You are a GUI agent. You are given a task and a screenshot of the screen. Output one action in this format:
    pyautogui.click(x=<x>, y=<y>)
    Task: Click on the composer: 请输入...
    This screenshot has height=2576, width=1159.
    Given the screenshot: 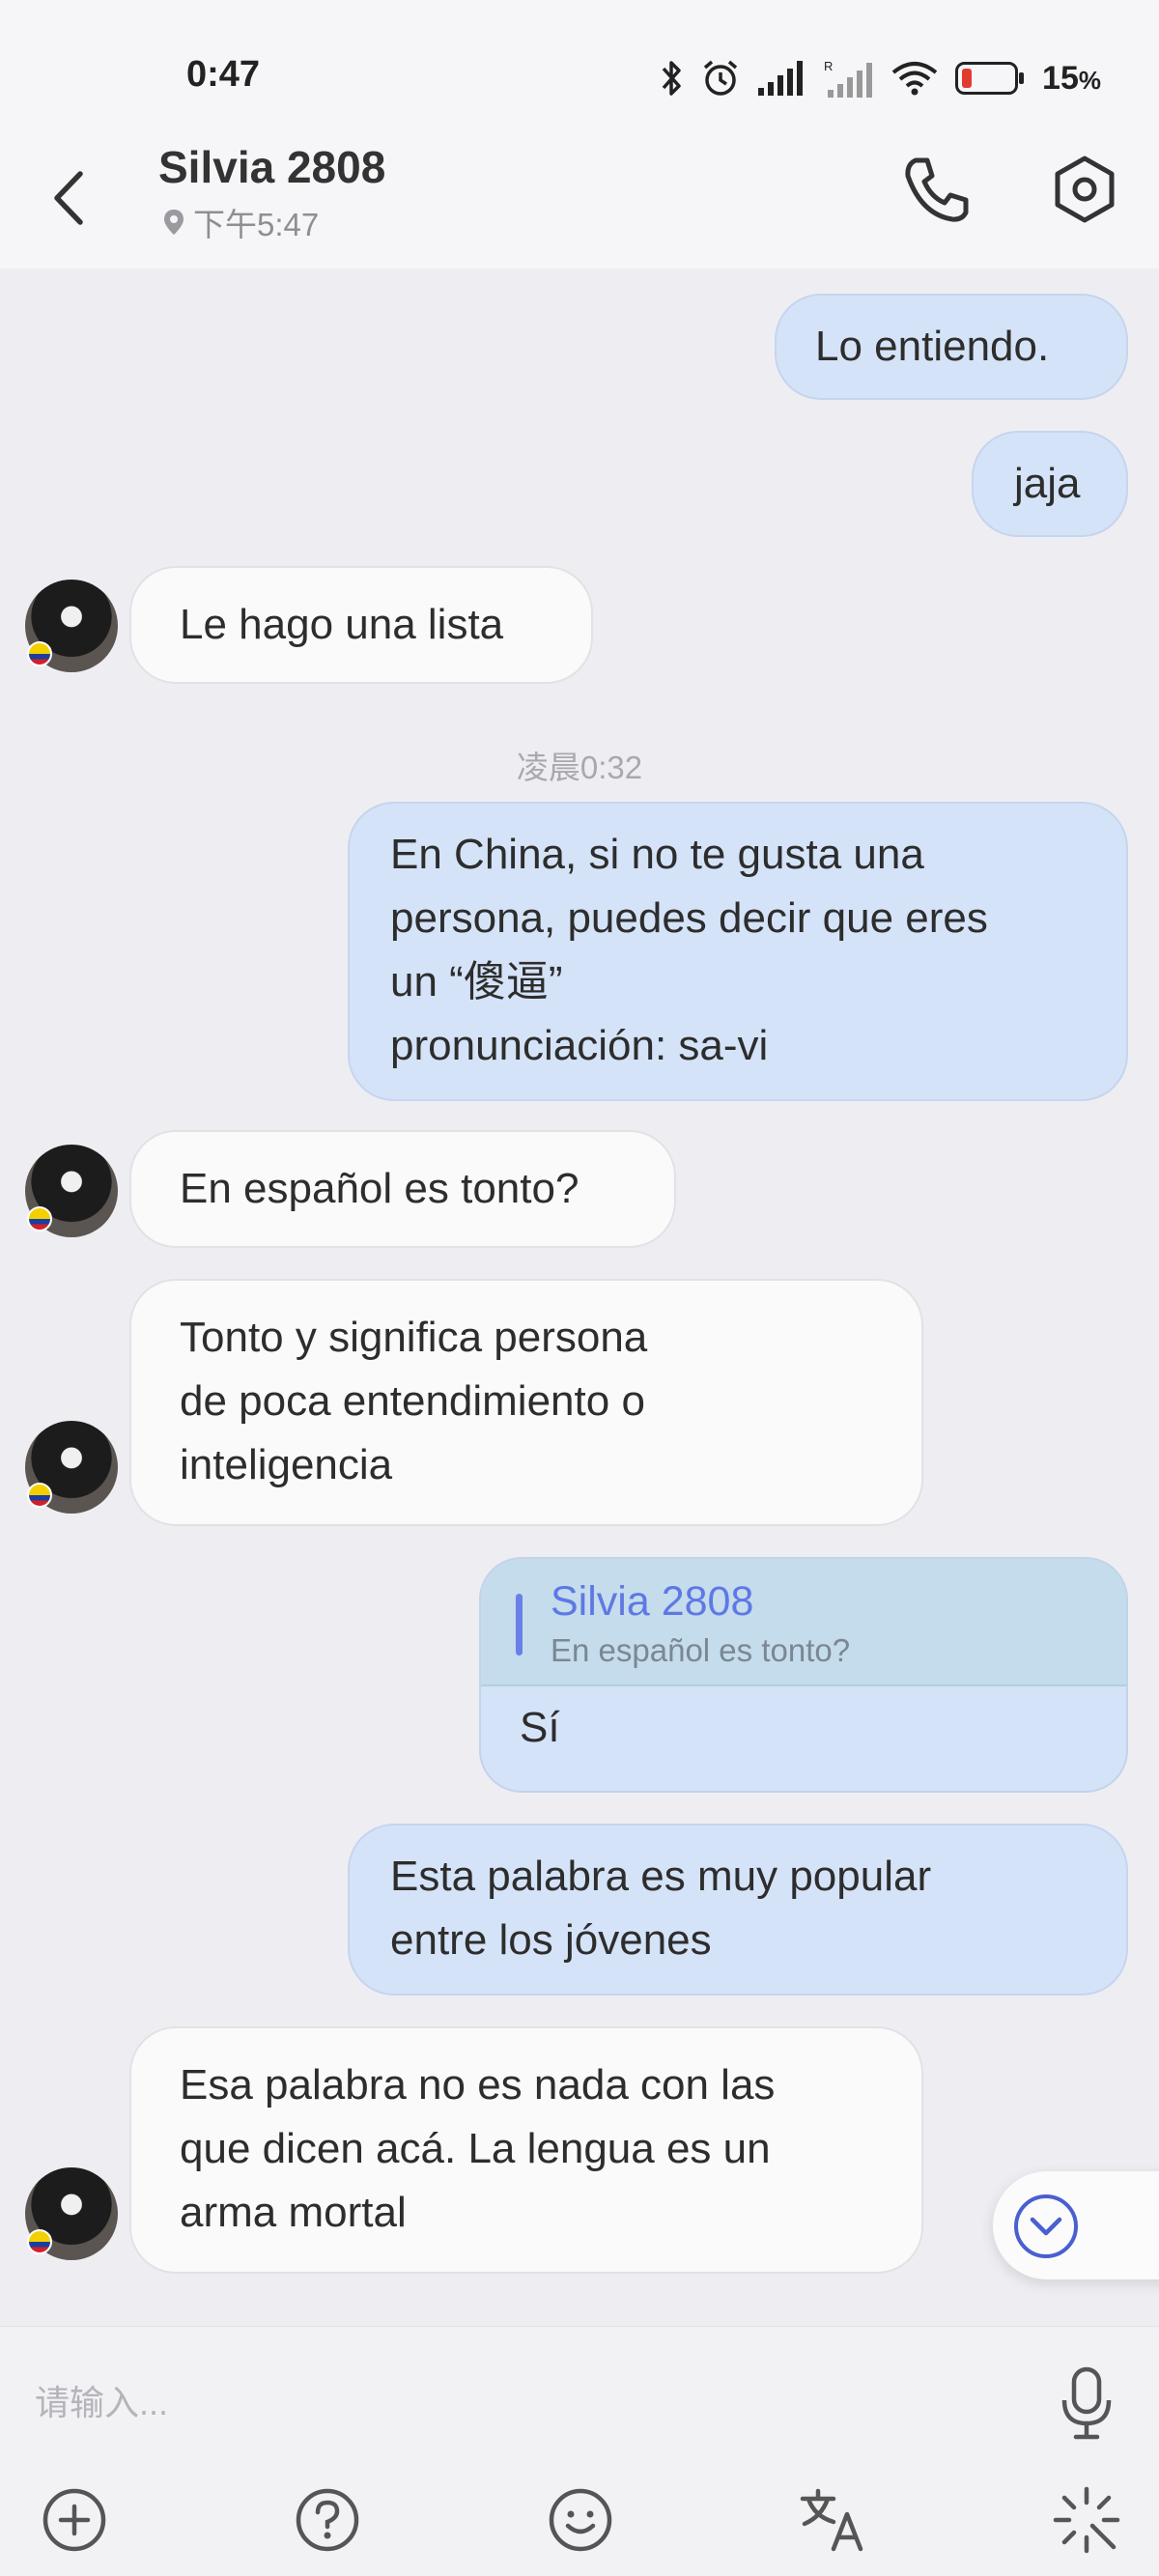 What is the action you would take?
    pyautogui.click(x=579, y=2451)
    